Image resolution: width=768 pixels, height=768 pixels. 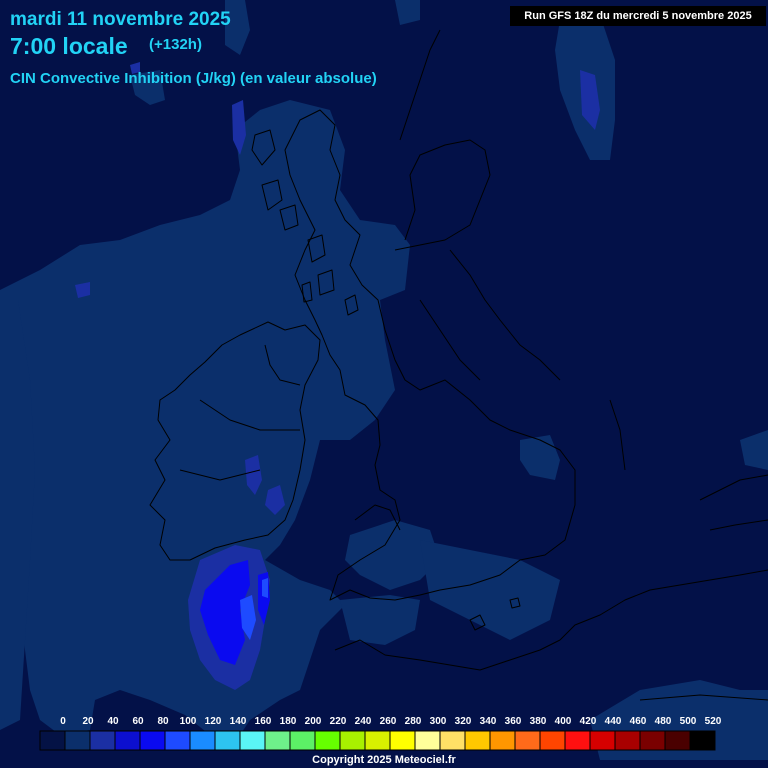 What do you see at coordinates (513, 721) in the screenshot?
I see `legend-label: 360` at bounding box center [513, 721].